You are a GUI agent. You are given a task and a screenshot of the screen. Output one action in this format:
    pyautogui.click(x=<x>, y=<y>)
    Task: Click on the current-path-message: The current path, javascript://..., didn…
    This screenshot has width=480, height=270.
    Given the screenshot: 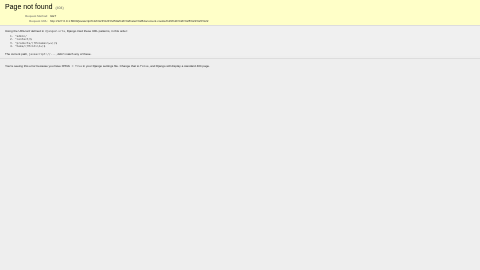 What is the action you would take?
    pyautogui.click(x=240, y=54)
    